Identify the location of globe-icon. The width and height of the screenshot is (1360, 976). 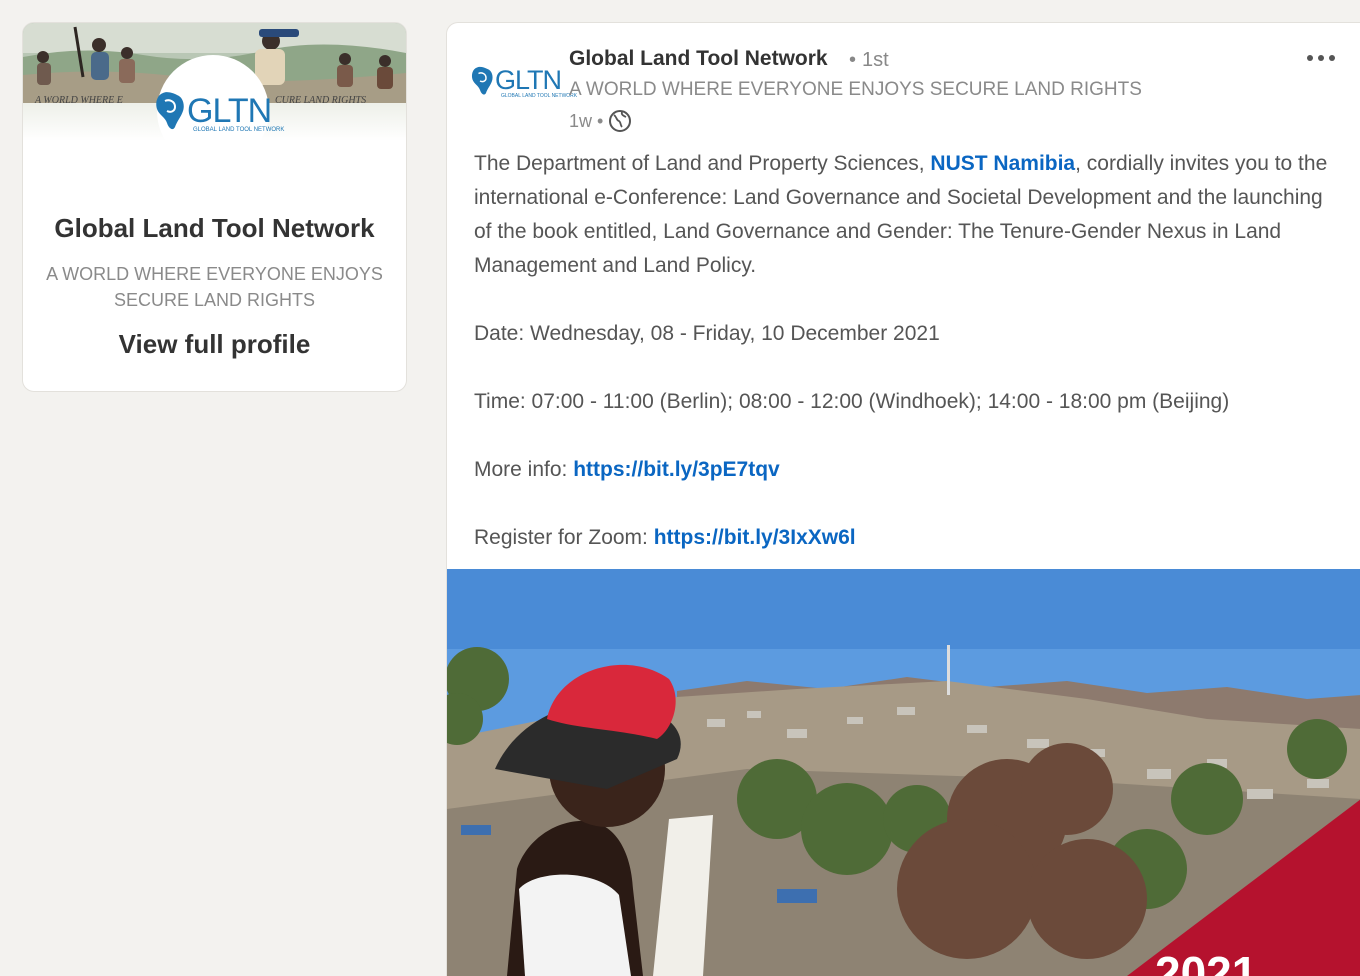
(620, 121).